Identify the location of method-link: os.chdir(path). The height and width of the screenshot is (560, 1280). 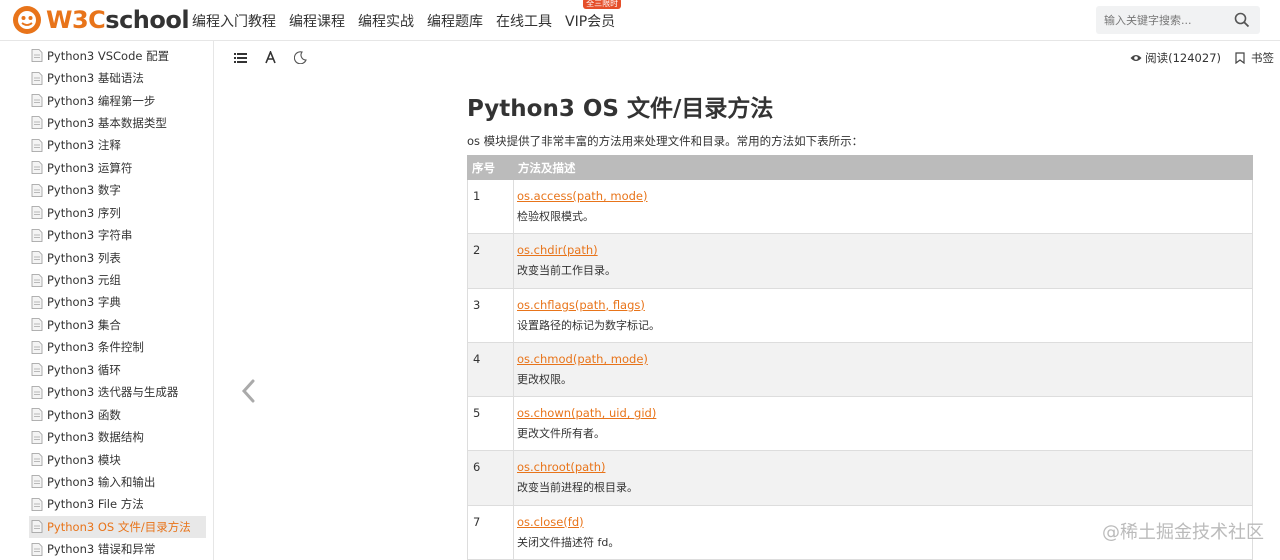
(884, 250).